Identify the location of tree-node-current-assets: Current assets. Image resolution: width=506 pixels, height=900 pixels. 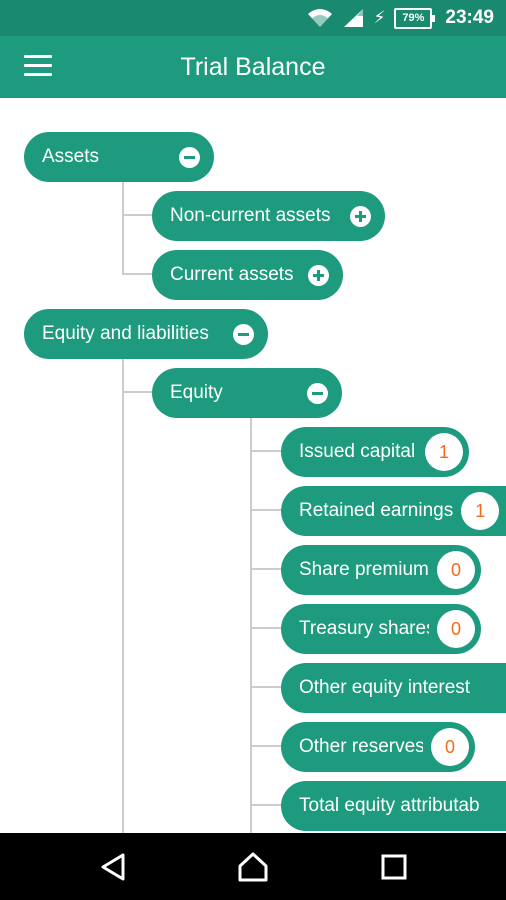
(247, 275).